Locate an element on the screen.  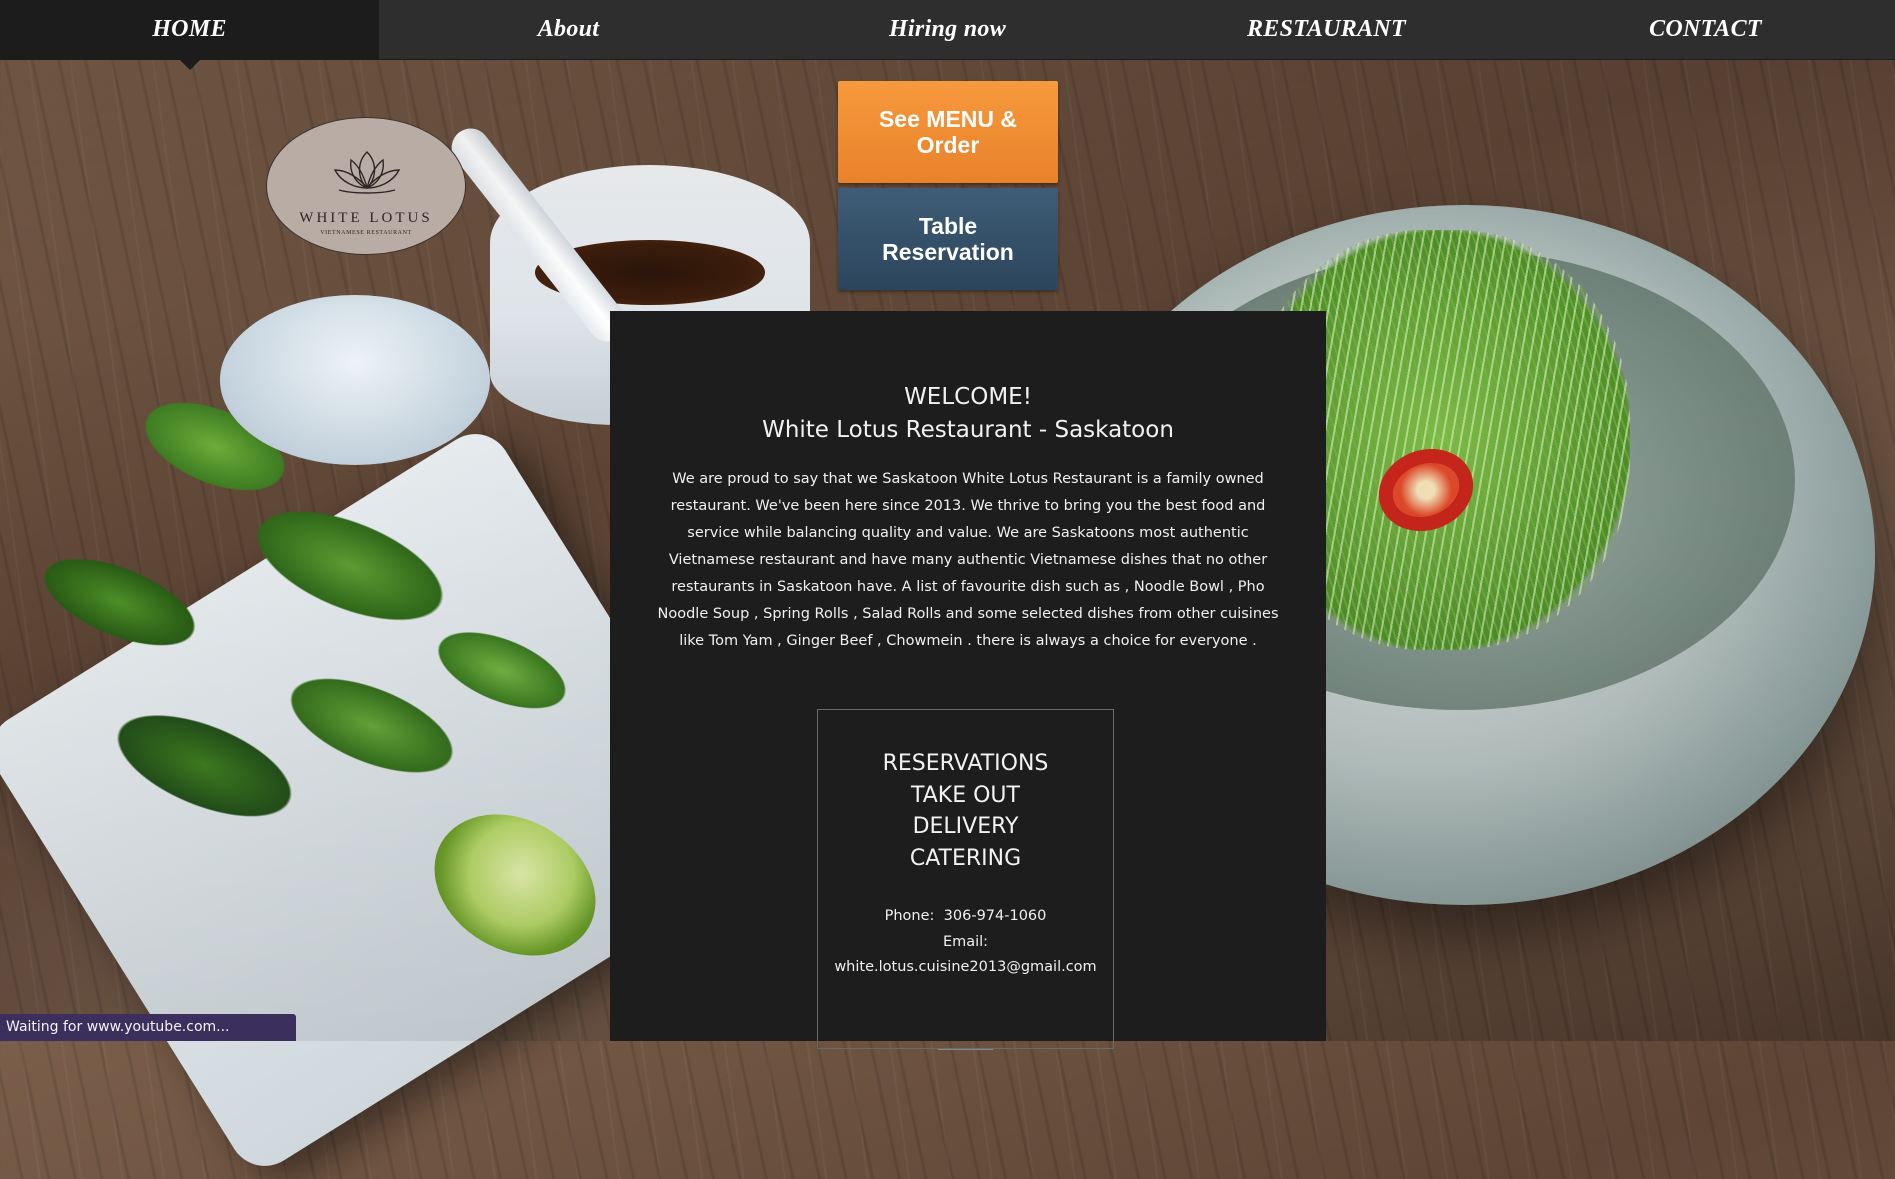
logo-subtitle: VIETNAMESE RESTAURANT is located at coordinates (366, 233).